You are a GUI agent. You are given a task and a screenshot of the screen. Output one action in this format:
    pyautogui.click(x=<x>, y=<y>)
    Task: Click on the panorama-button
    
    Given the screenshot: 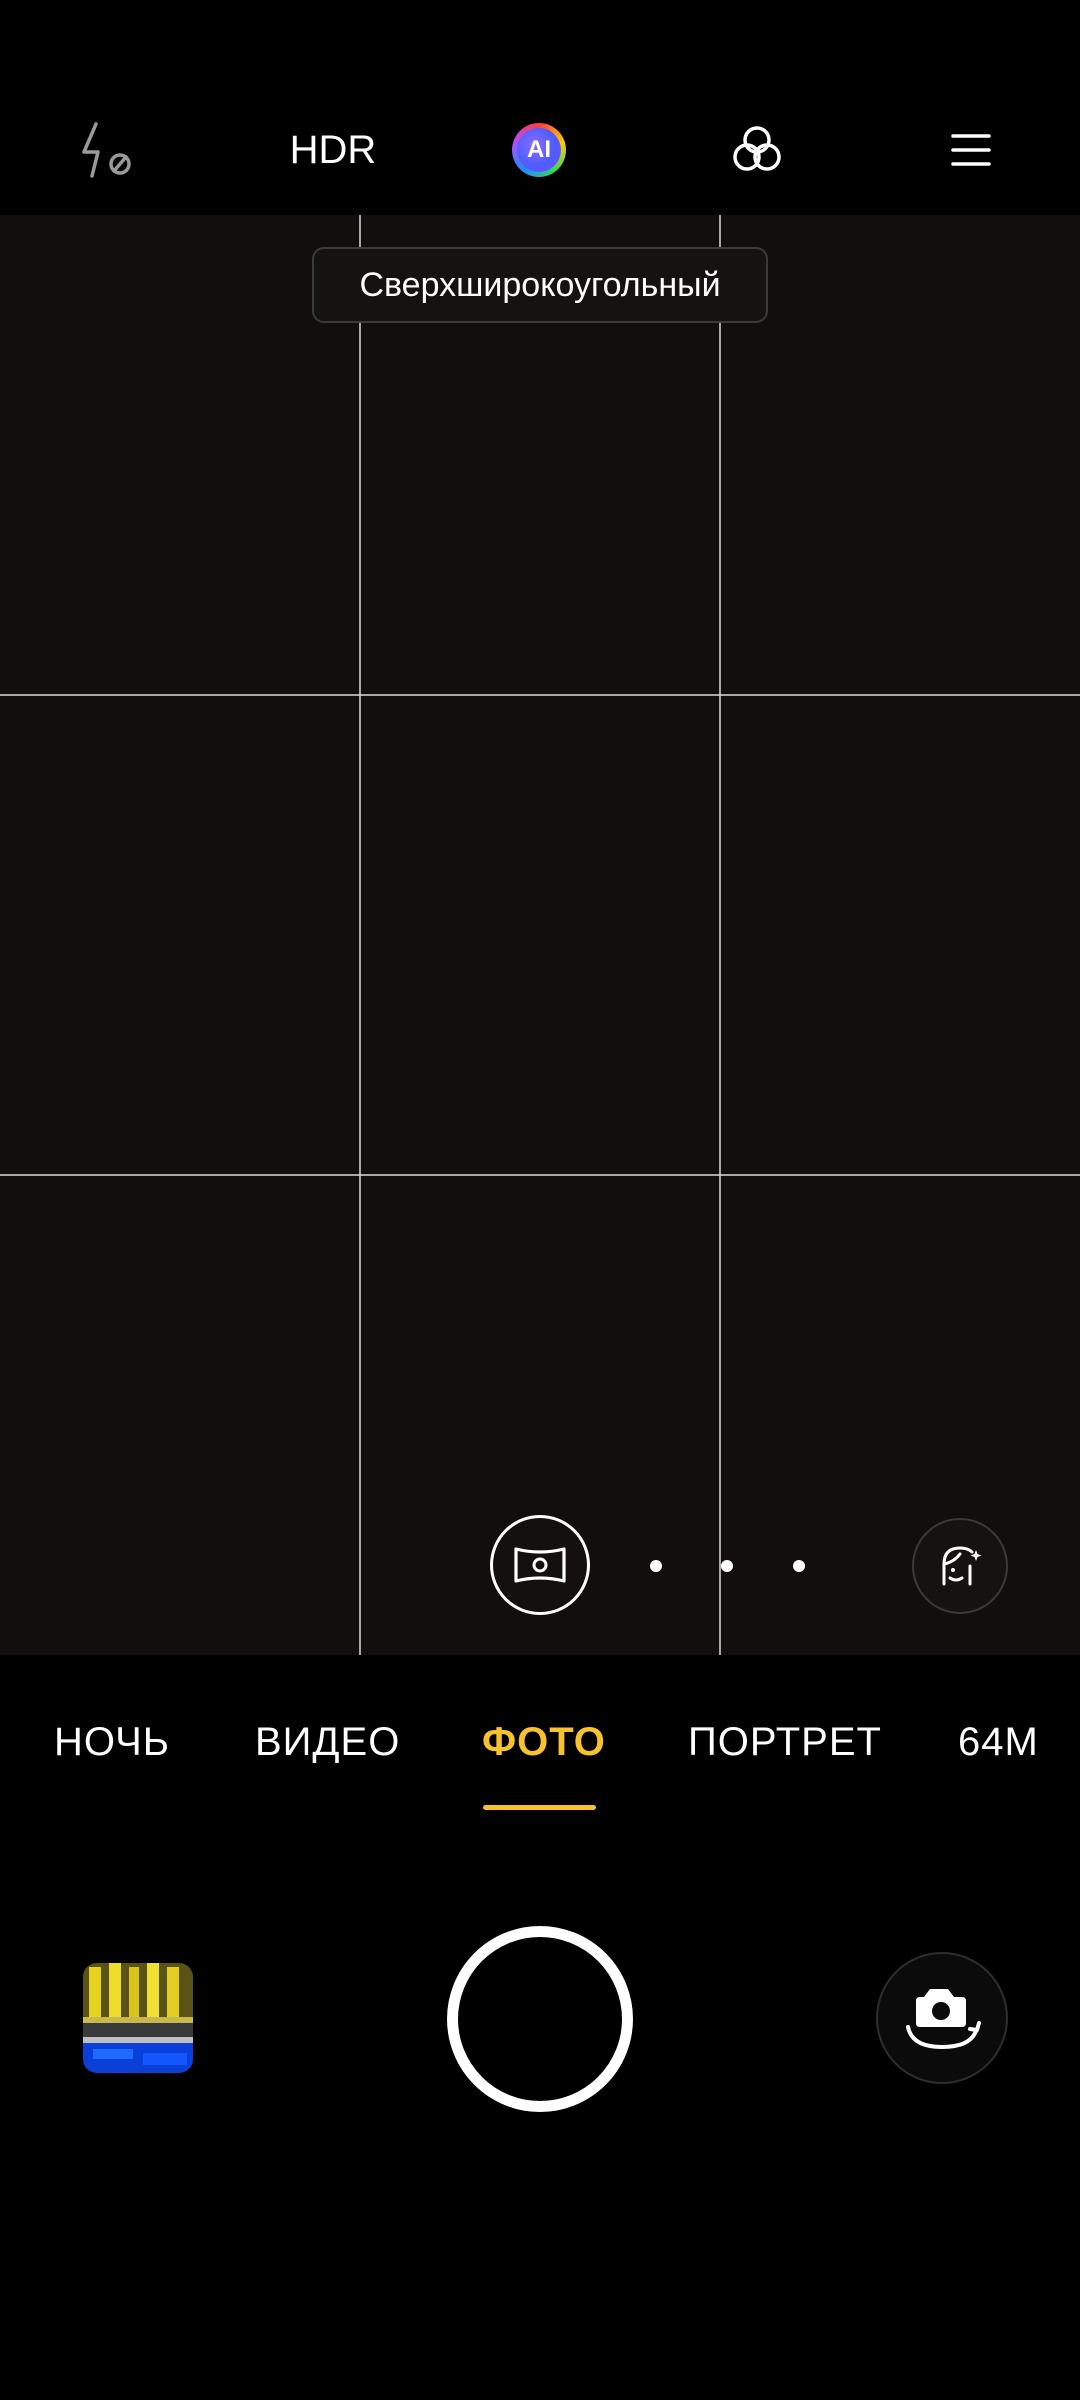 What is the action you would take?
    pyautogui.click(x=540, y=1565)
    